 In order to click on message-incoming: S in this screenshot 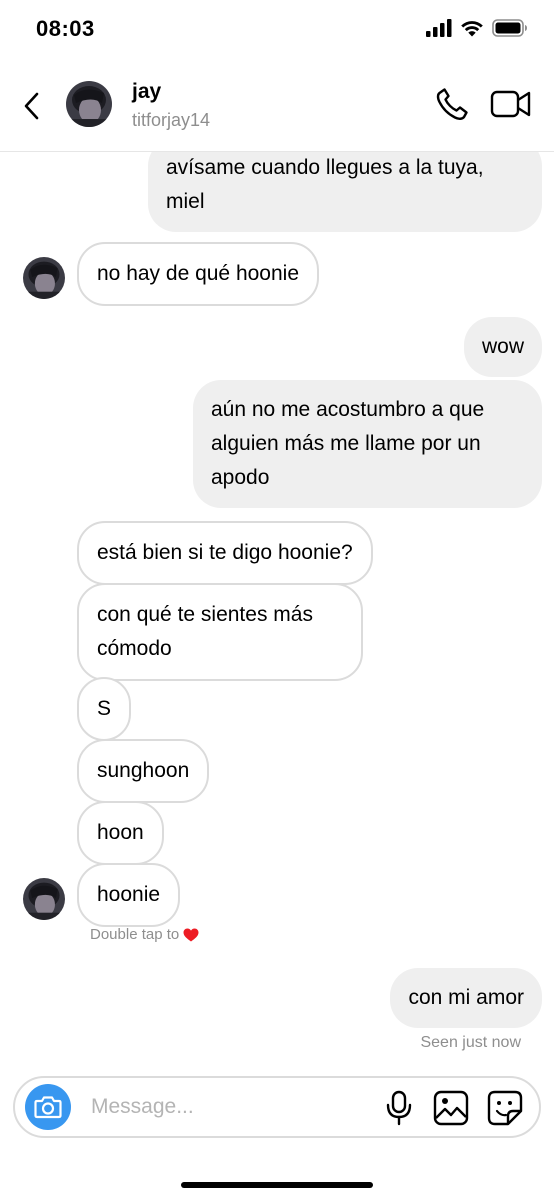, I will do `click(104, 709)`.